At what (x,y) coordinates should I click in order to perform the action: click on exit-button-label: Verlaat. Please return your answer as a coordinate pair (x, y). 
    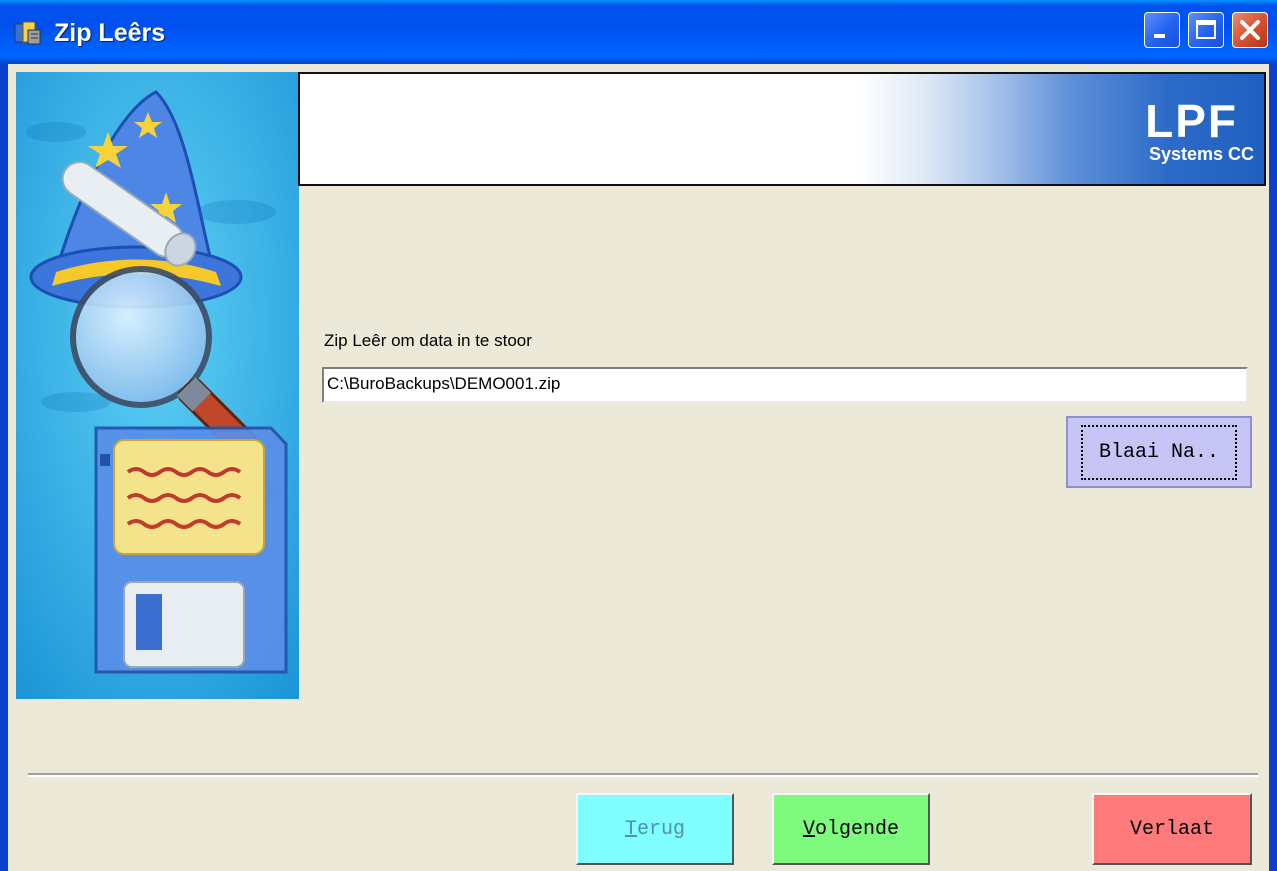
    Looking at the image, I should click on (1171, 829).